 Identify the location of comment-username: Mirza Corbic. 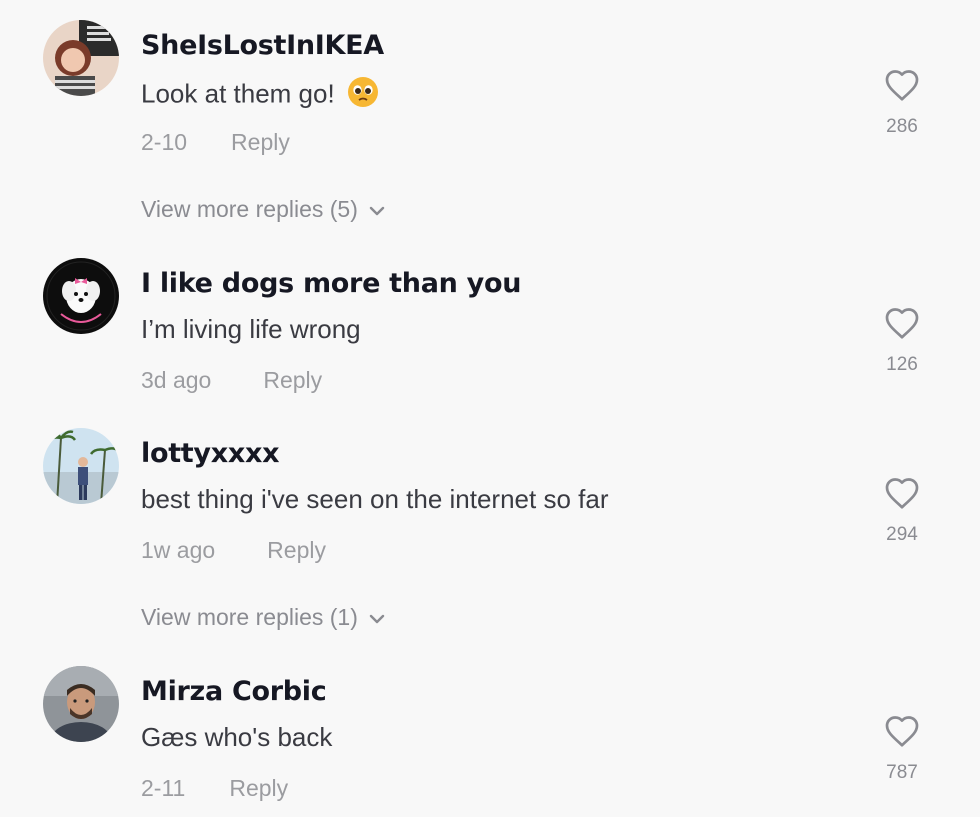
(234, 691).